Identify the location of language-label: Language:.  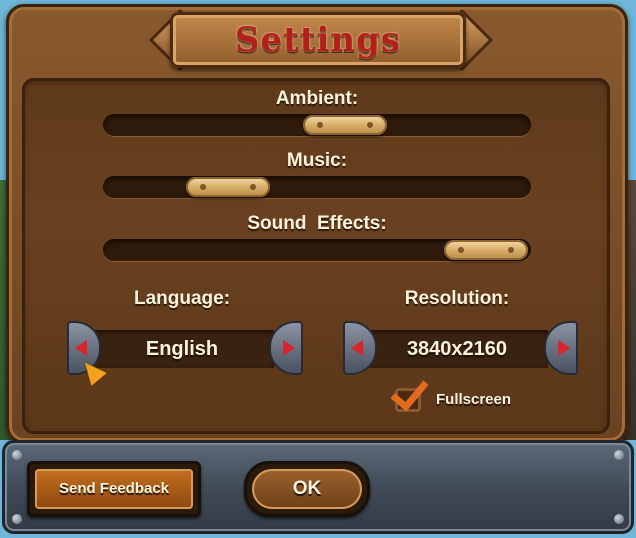
(182, 298).